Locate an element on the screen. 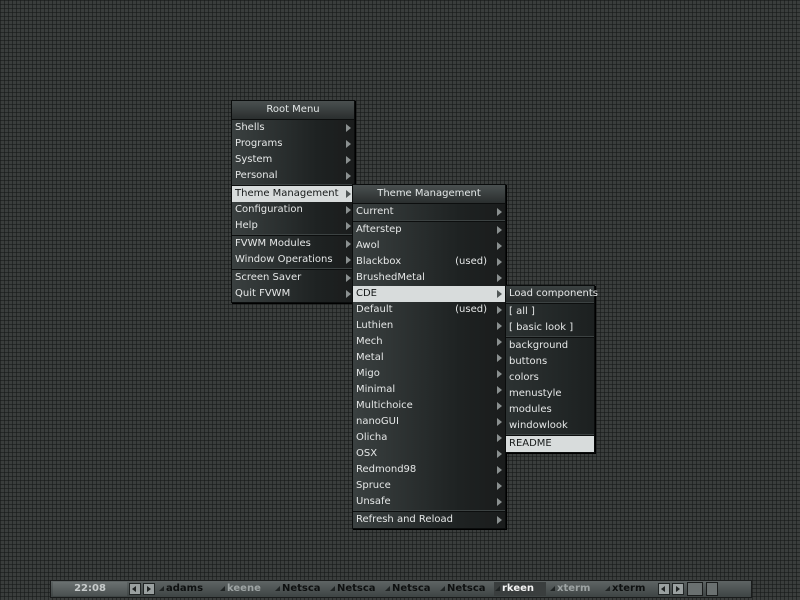 The height and width of the screenshot is (600, 800). cde-item-background: background is located at coordinates (550, 346).